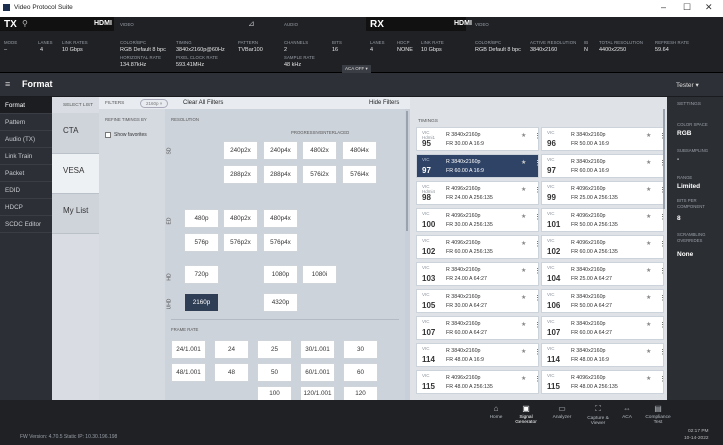 The width and height of the screenshot is (723, 445). What do you see at coordinates (317, 393) in the screenshot?
I see `fr-120-1001: 120/1.001` at bounding box center [317, 393].